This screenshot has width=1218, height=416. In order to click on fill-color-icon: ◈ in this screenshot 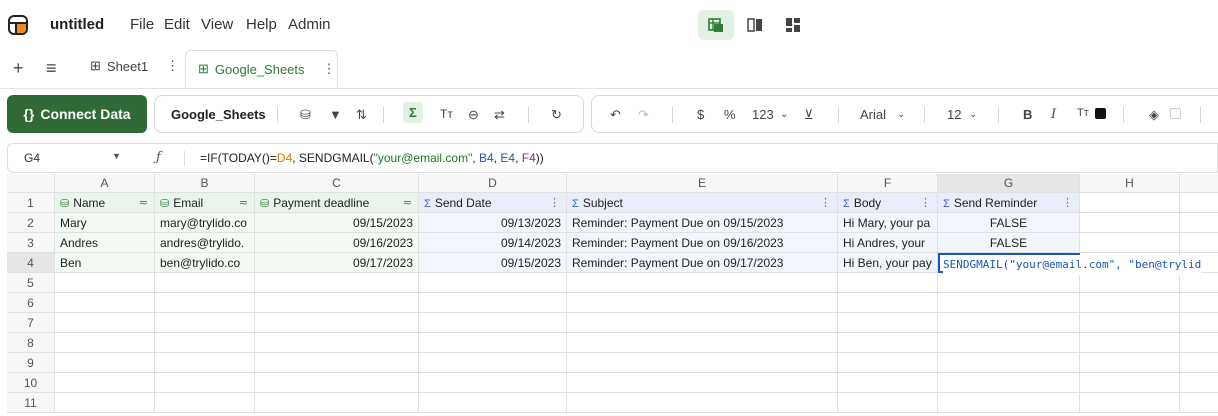, I will do `click(1154, 115)`.